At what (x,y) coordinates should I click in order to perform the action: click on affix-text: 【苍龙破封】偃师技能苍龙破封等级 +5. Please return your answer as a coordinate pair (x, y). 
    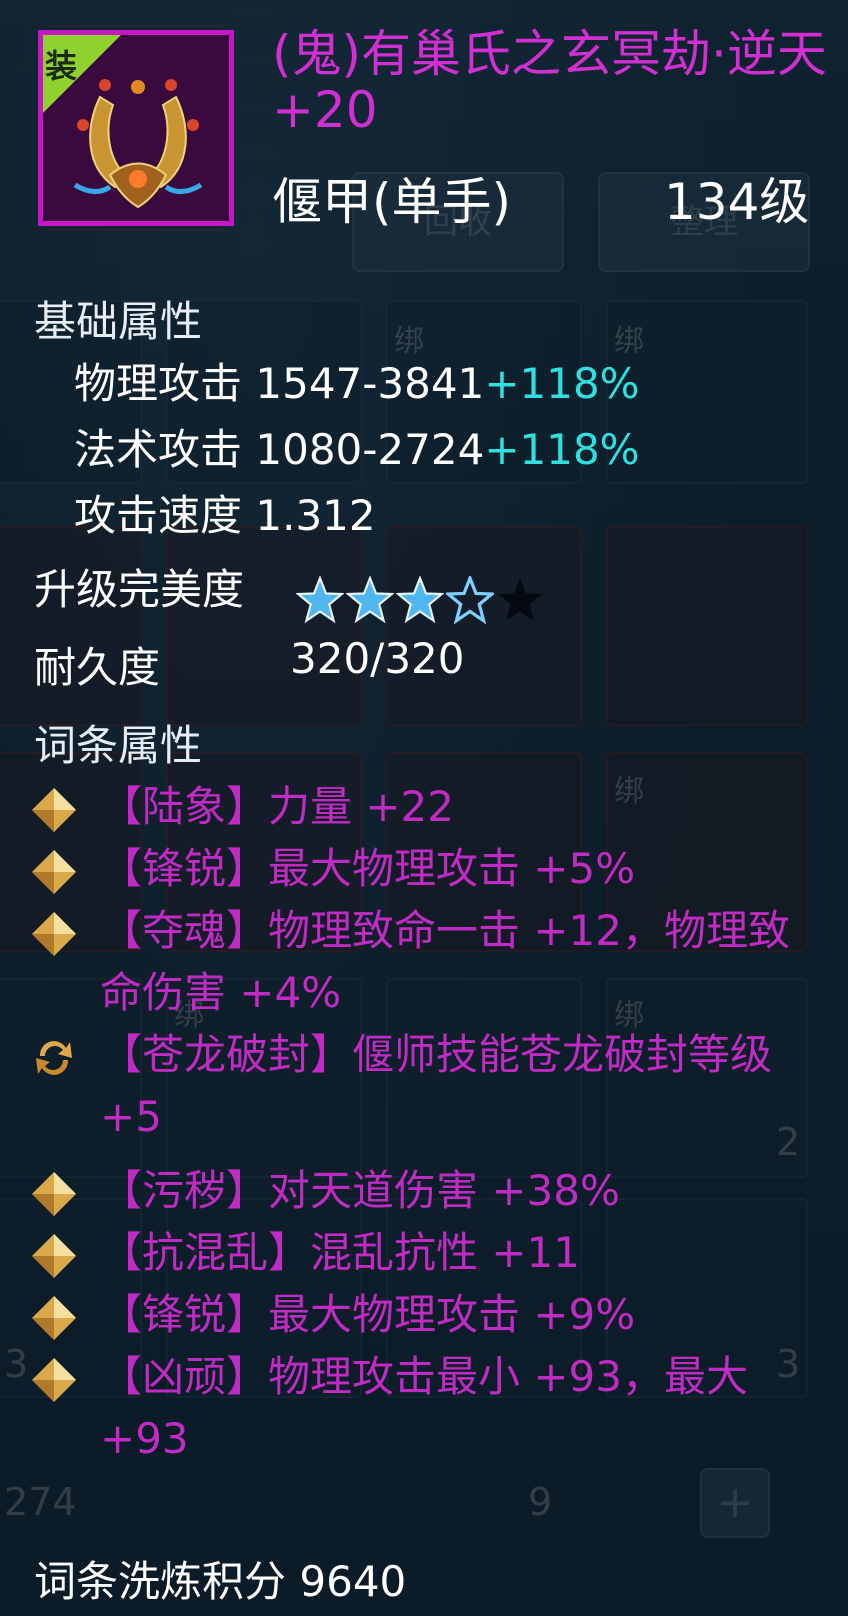
    Looking at the image, I should click on (436, 1085).